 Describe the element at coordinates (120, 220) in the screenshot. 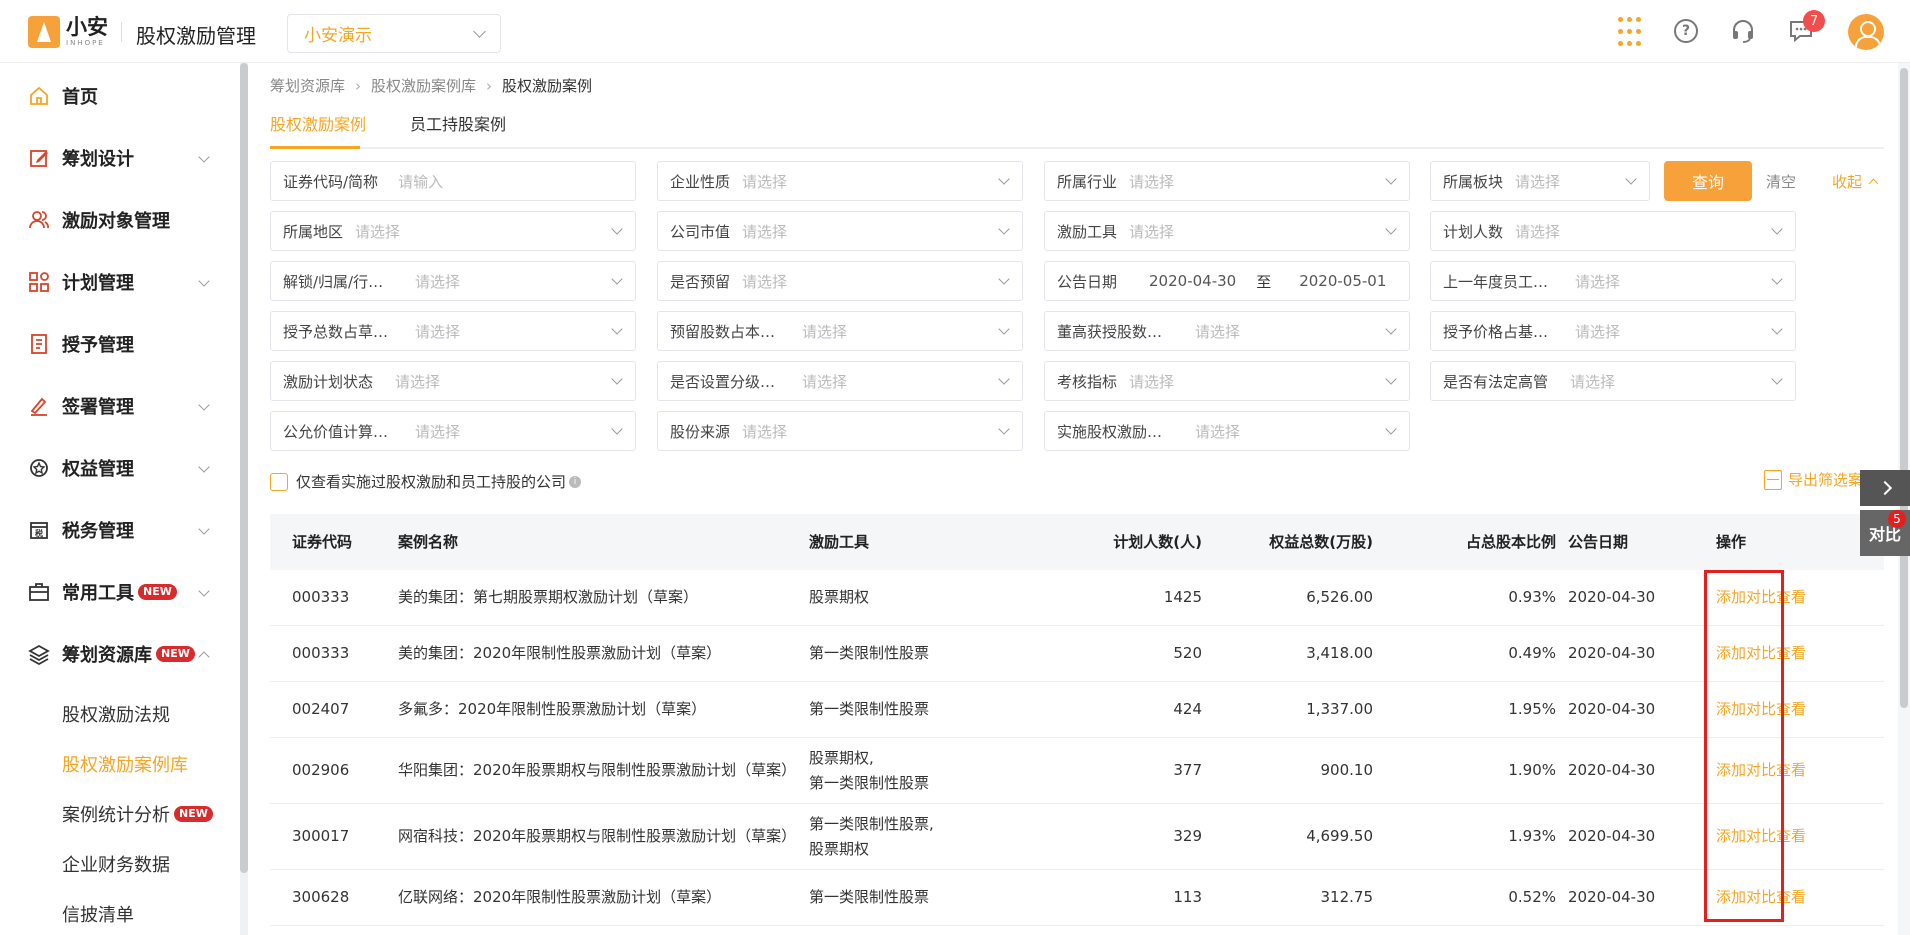

I see `sidebar-item-incentive-targets: 激励对象管理` at that location.